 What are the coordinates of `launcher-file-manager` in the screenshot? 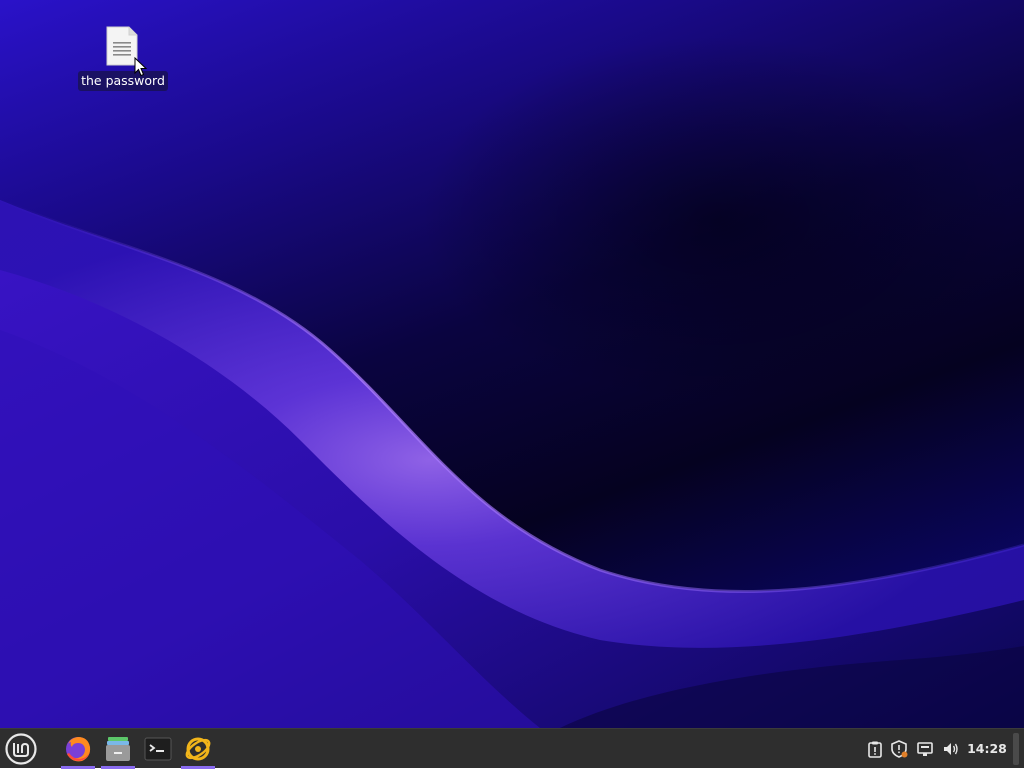 It's located at (118, 750).